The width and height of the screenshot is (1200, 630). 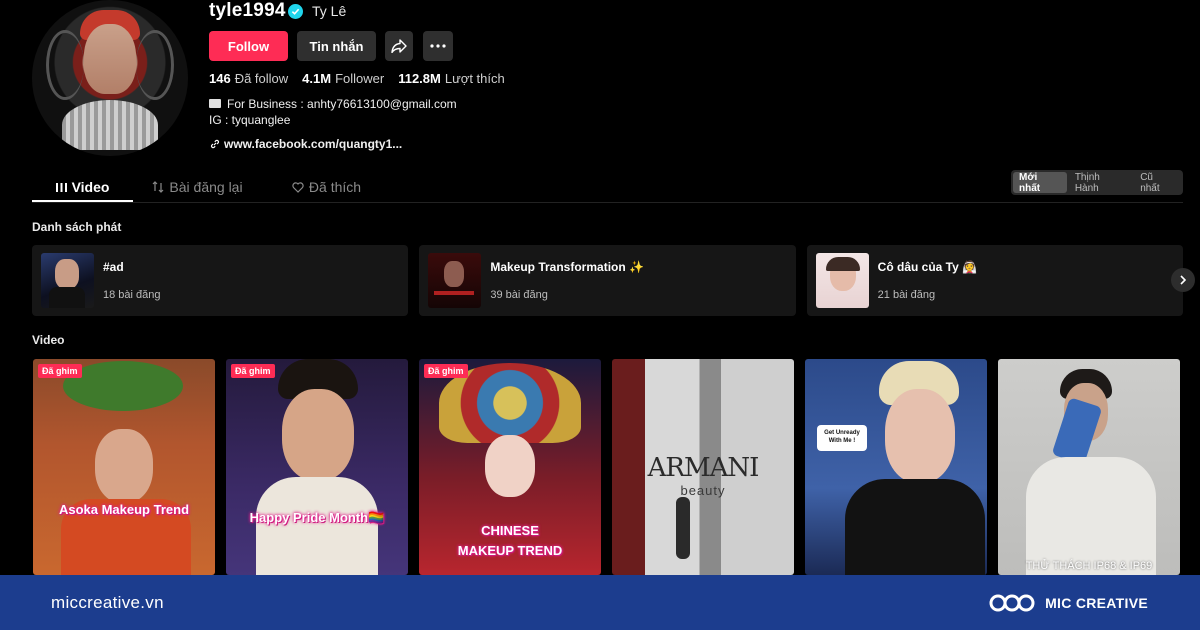 I want to click on tab-video: Video, so click(x=82, y=187).